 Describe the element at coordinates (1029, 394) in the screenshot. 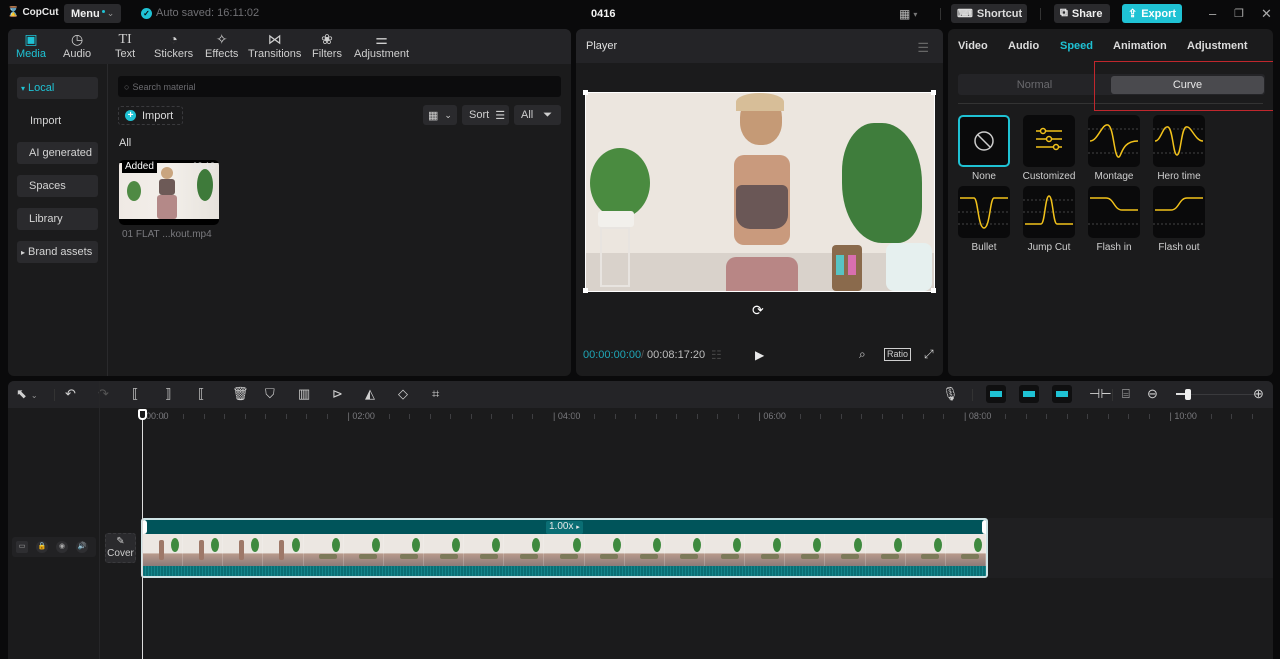

I see `auto-snap-toggle` at that location.